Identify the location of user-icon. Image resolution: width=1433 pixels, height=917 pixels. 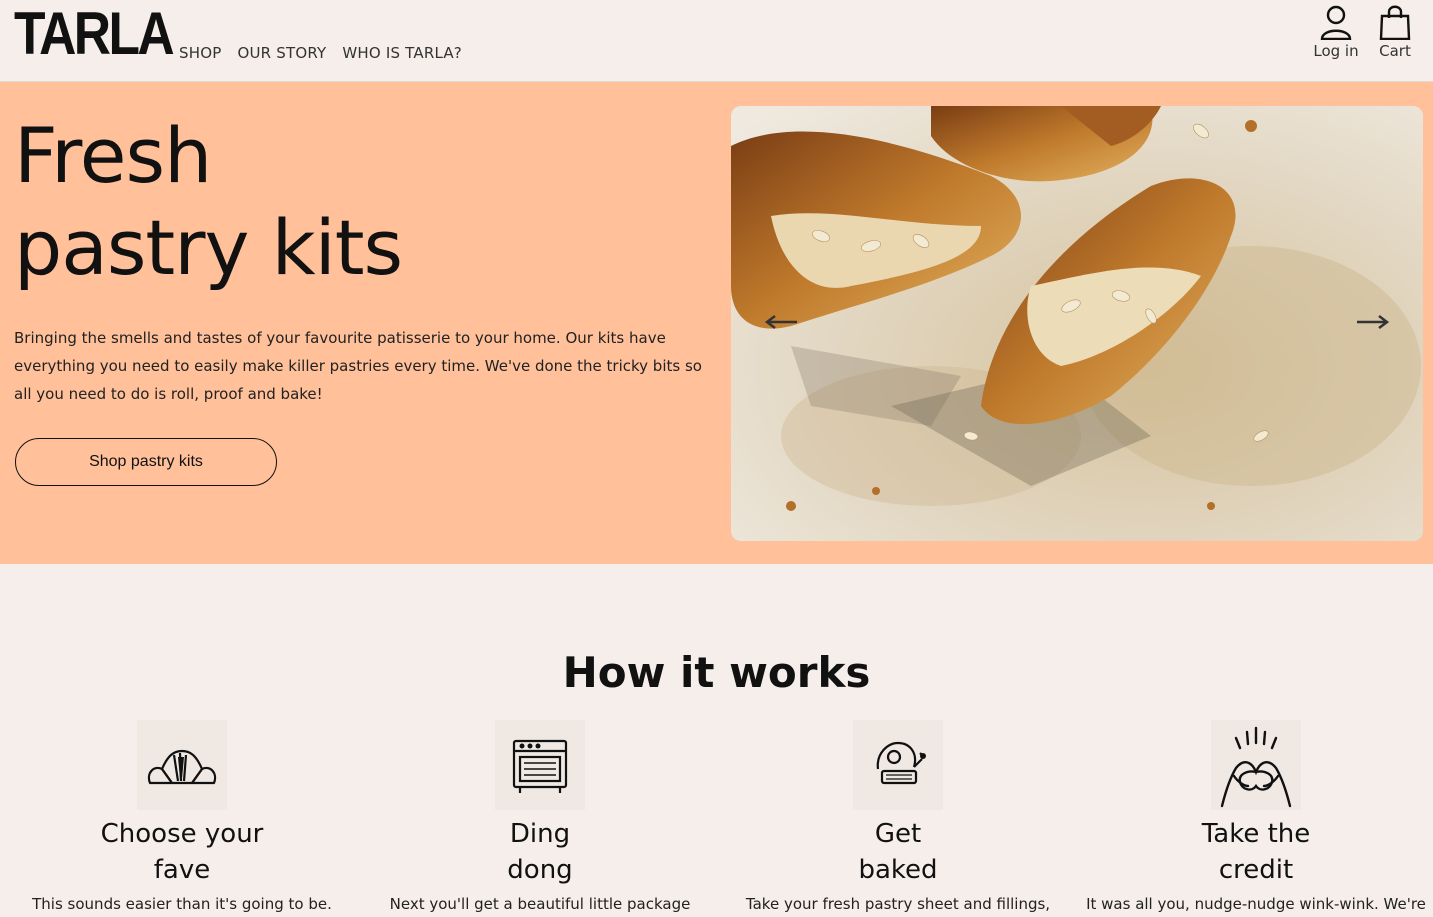
(1336, 22).